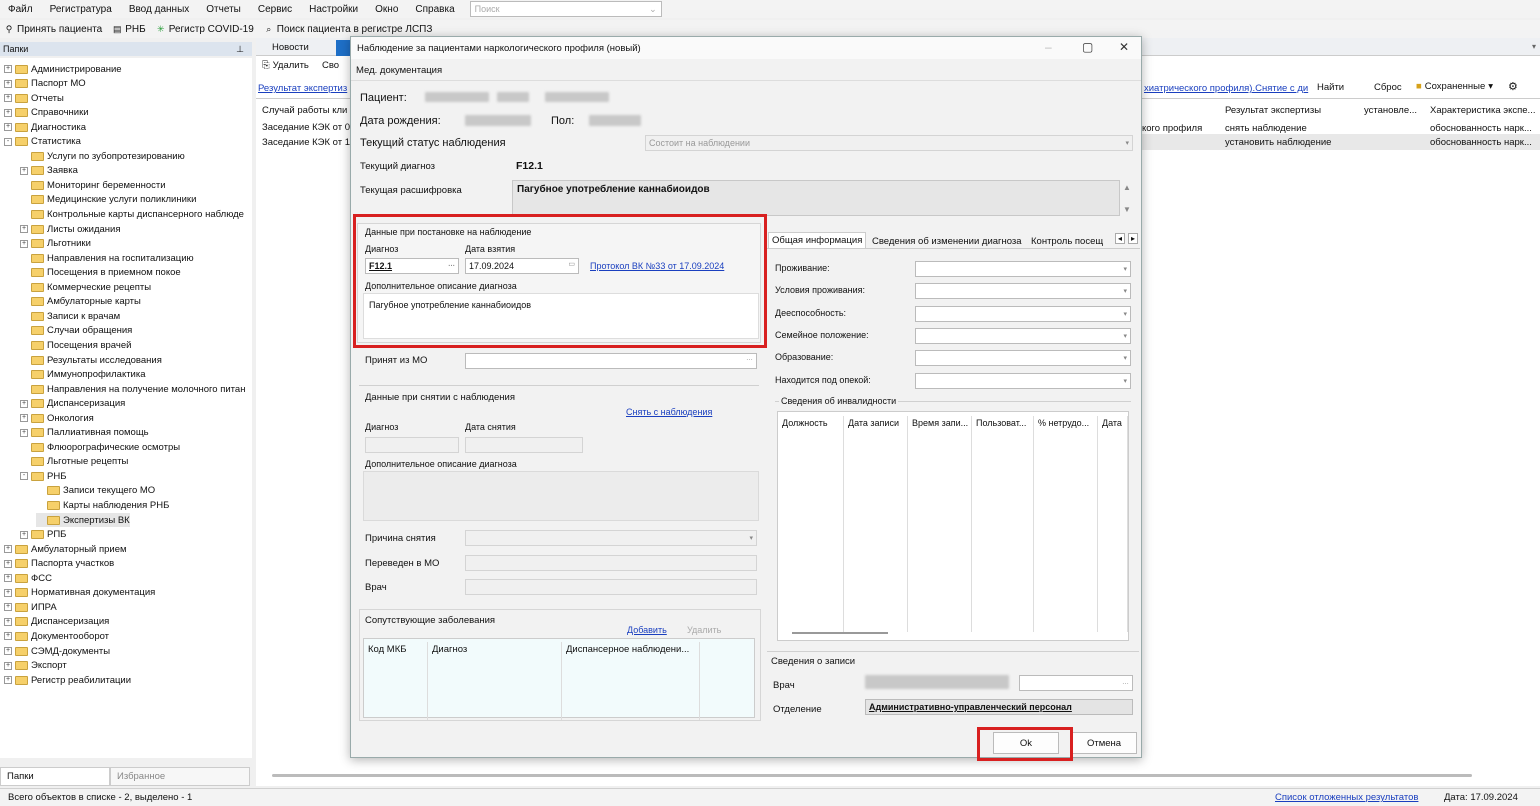  Describe the element at coordinates (63, 69) in the screenshot. I see `tree-node: + Администрирование` at that location.